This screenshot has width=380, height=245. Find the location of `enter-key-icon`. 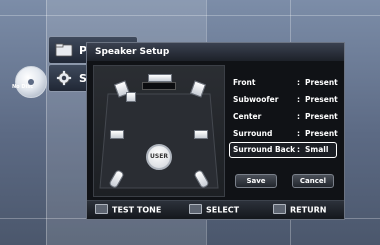

enter-key-icon is located at coordinates (195, 209).